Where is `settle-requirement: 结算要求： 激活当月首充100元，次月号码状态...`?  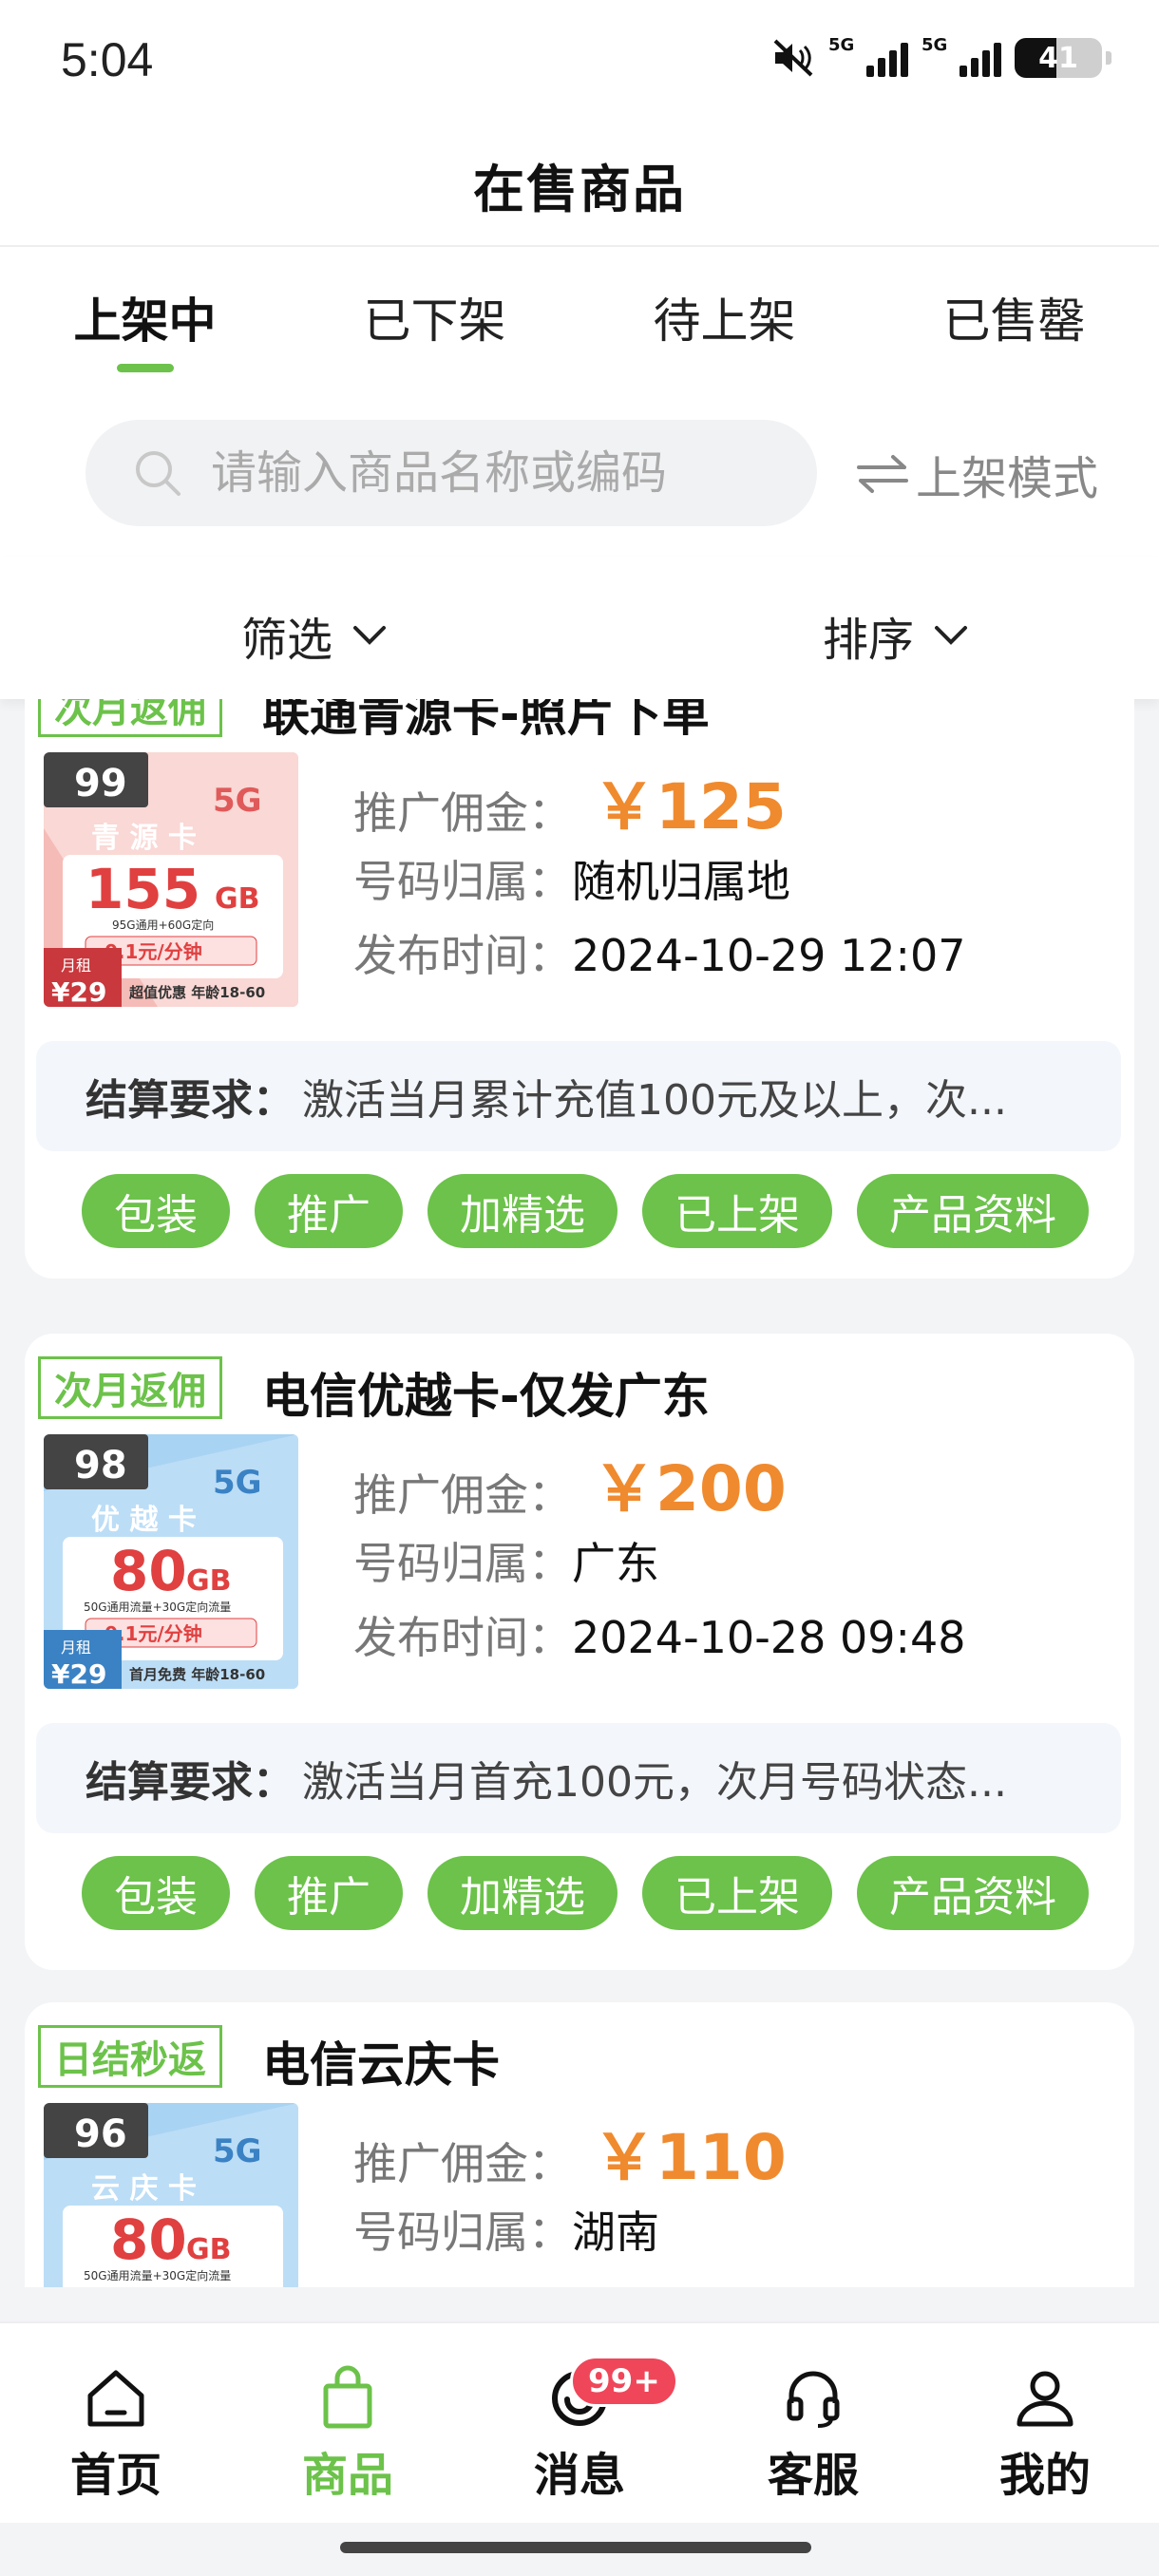
settle-requirement: 结算要求： 激活当月首充100元，次月号码状态... is located at coordinates (578, 1778).